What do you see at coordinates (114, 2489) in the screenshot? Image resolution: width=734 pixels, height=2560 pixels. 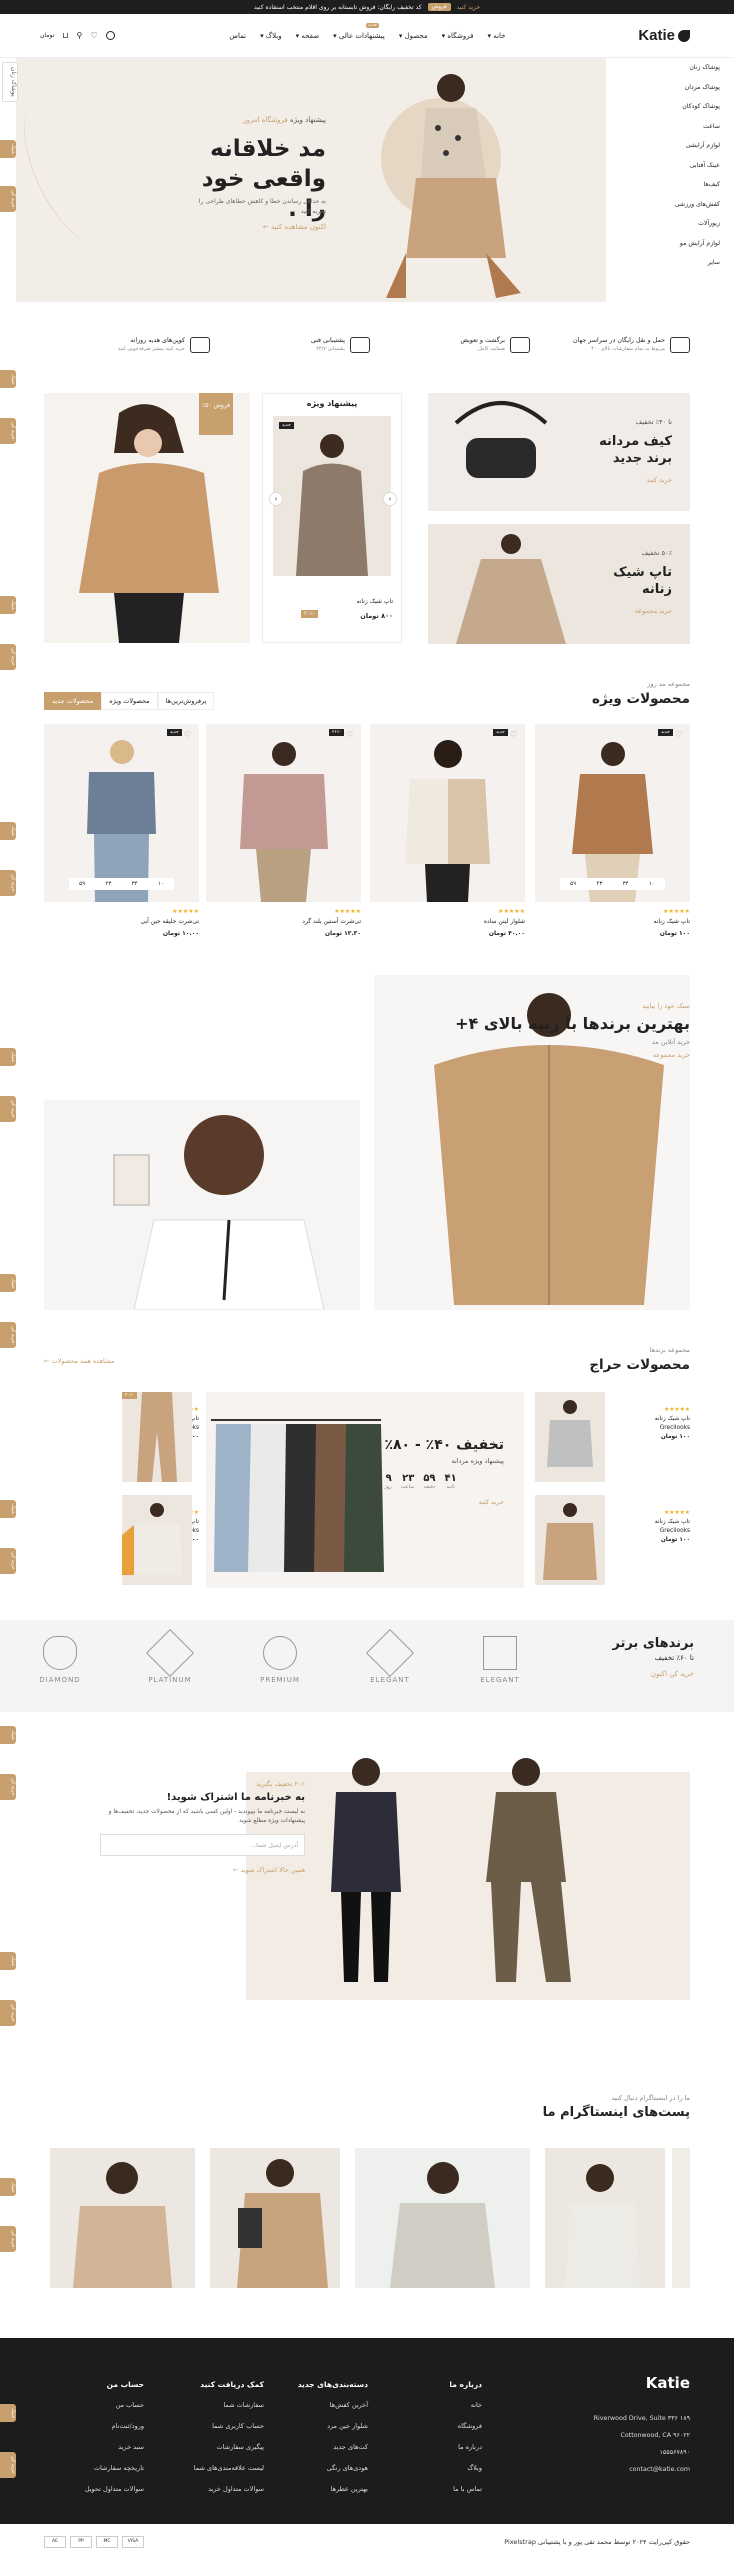 I see `footer-link: سوالات متداول تحویل` at bounding box center [114, 2489].